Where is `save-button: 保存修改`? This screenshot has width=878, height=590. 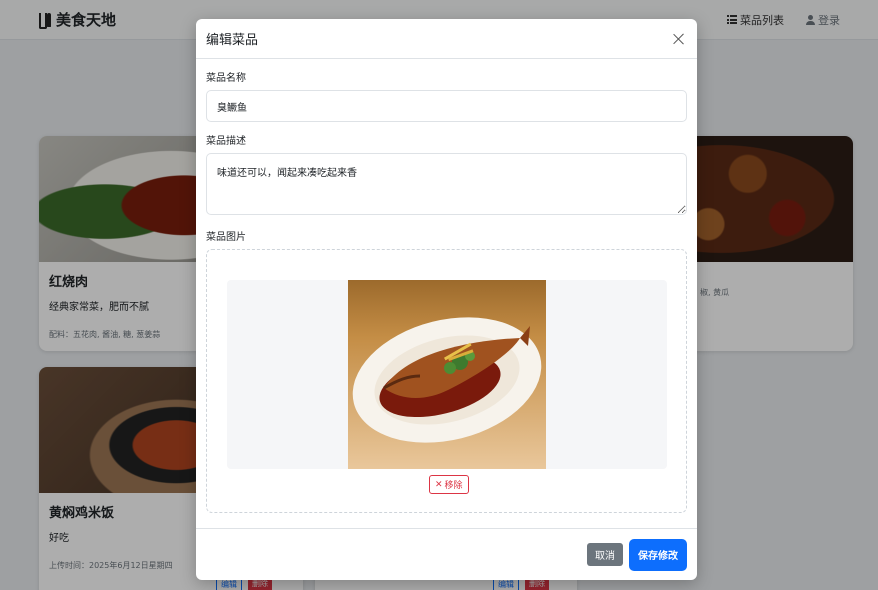
save-button: 保存修改 is located at coordinates (658, 554).